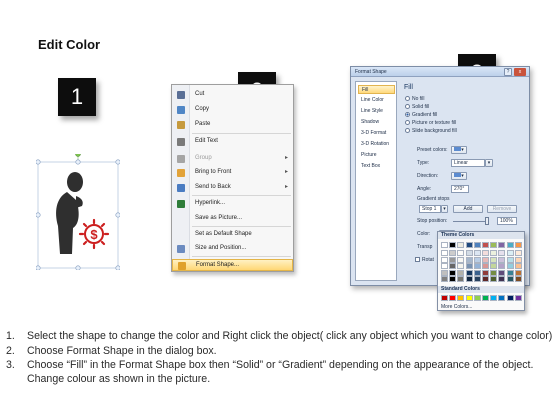  What do you see at coordinates (232, 173) in the screenshot?
I see `menu-item-bring-to-front: Bring to Front ▸` at bounding box center [232, 173].